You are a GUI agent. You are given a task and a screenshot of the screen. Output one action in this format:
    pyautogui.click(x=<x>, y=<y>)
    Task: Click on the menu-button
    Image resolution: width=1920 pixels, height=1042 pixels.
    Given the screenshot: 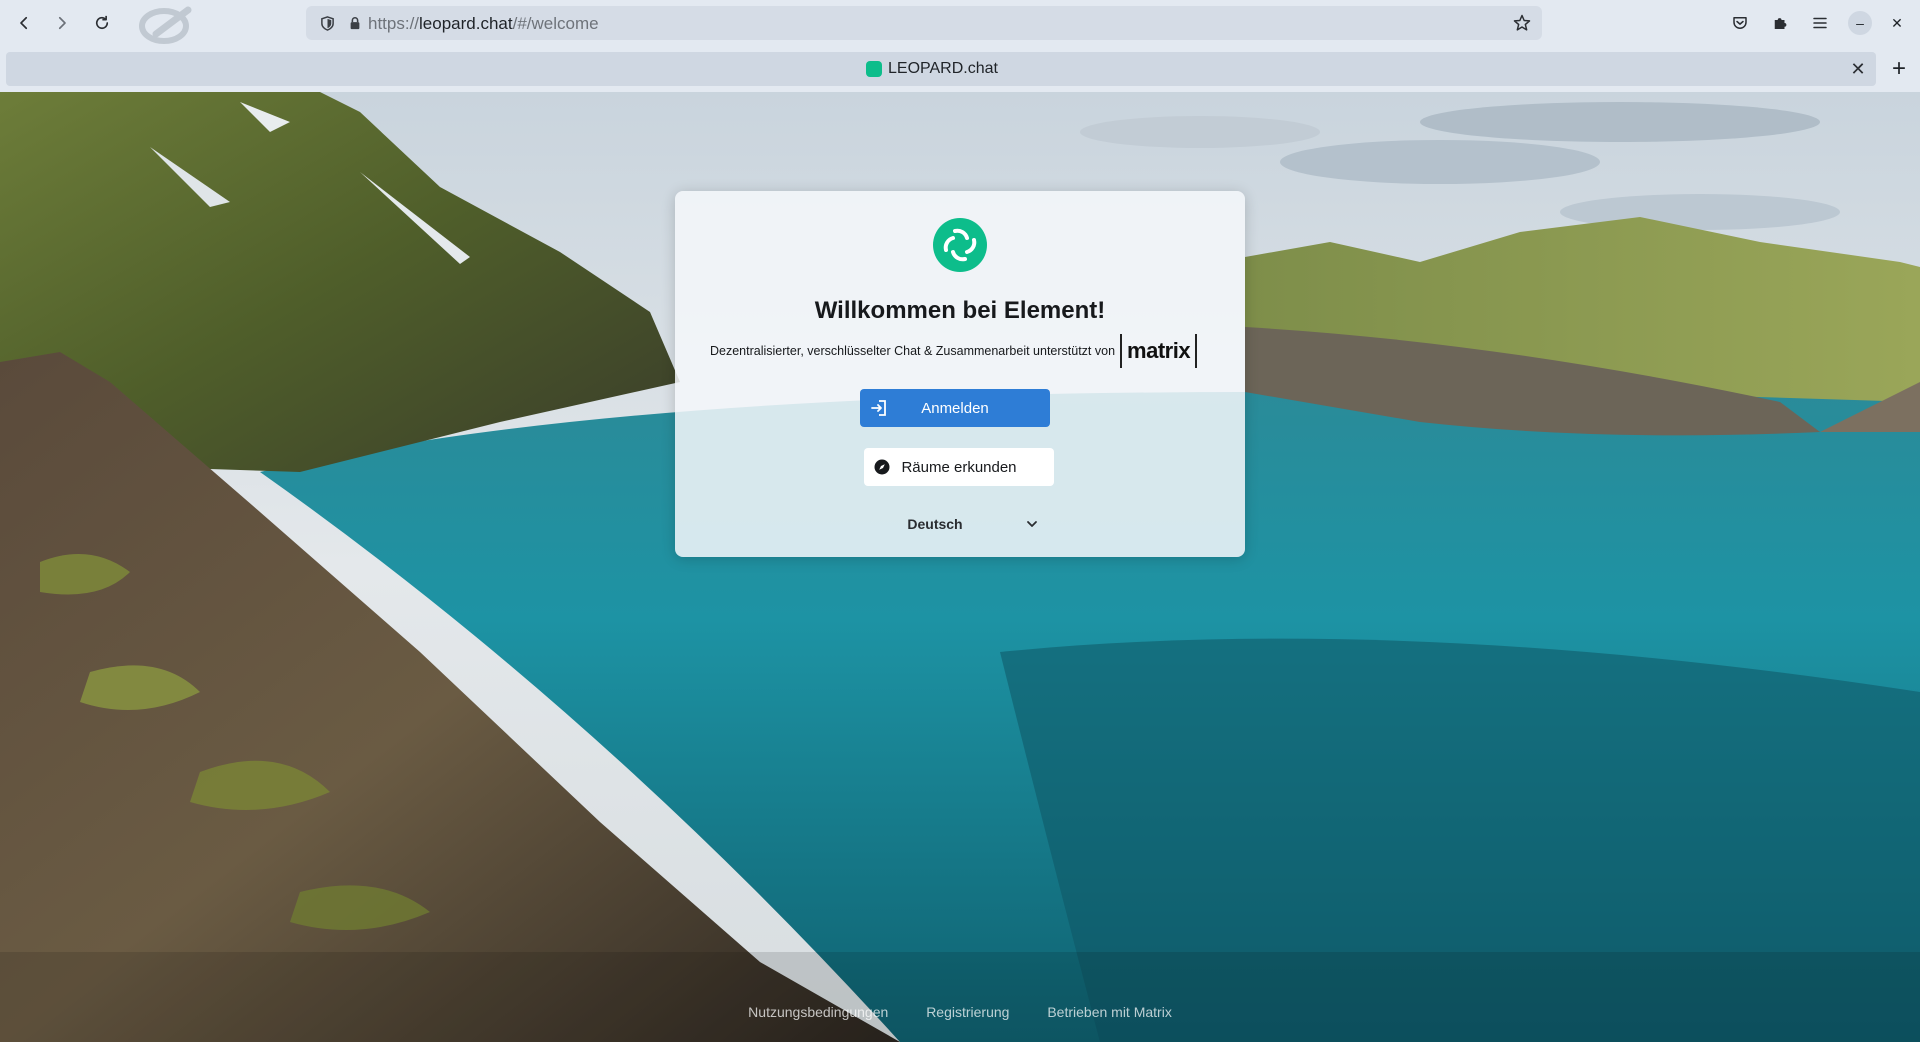 What is the action you would take?
    pyautogui.click(x=1820, y=23)
    